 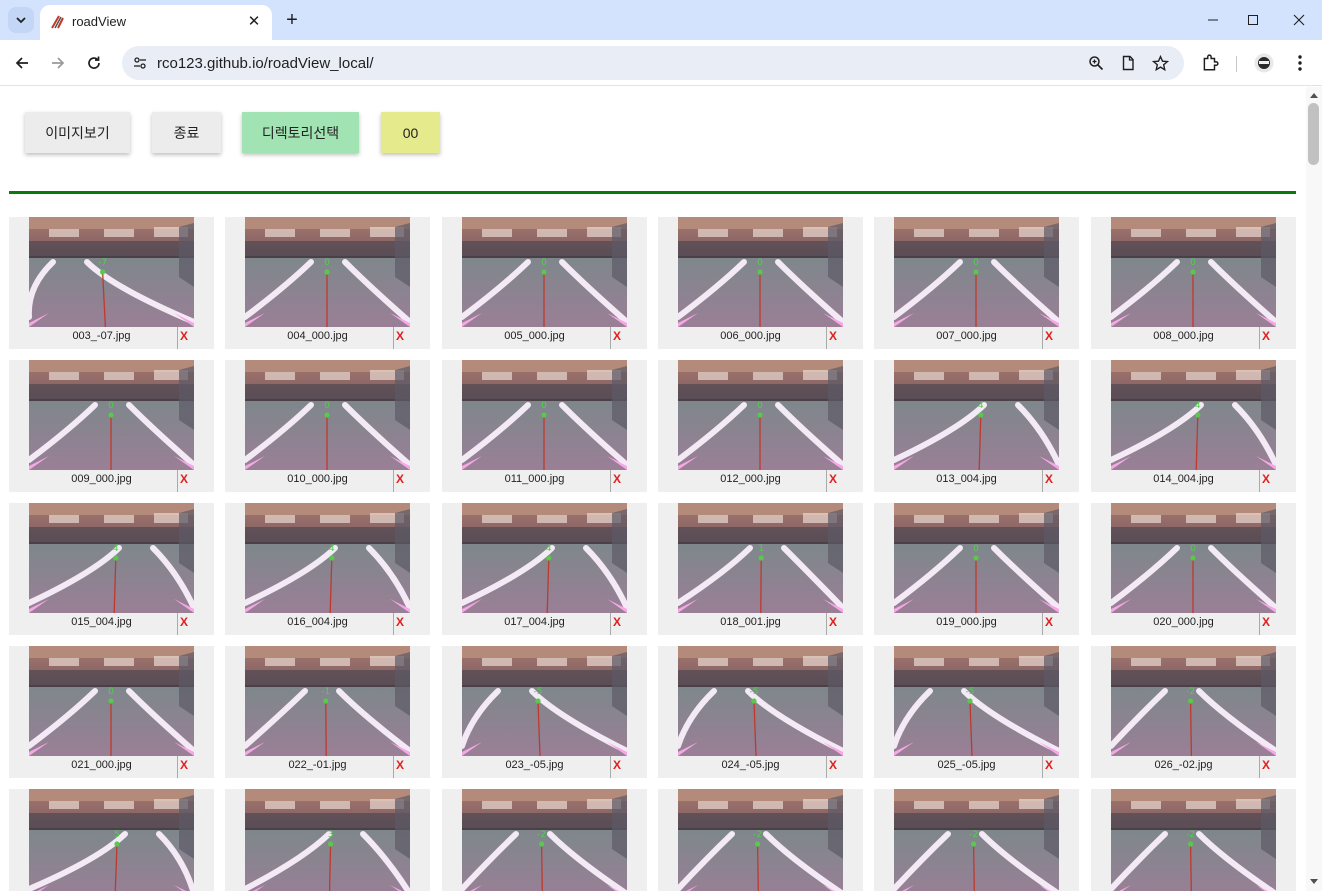 I want to click on reload-button, so click(x=94, y=63).